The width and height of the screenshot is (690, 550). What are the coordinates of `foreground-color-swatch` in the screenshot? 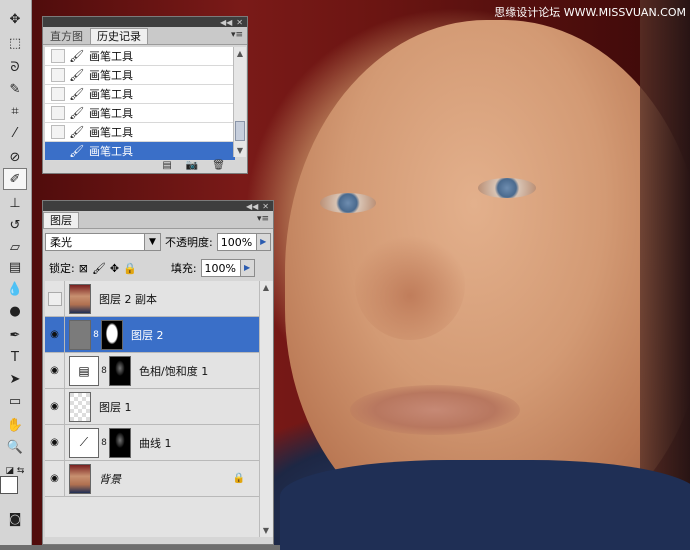 It's located at (9, 485).